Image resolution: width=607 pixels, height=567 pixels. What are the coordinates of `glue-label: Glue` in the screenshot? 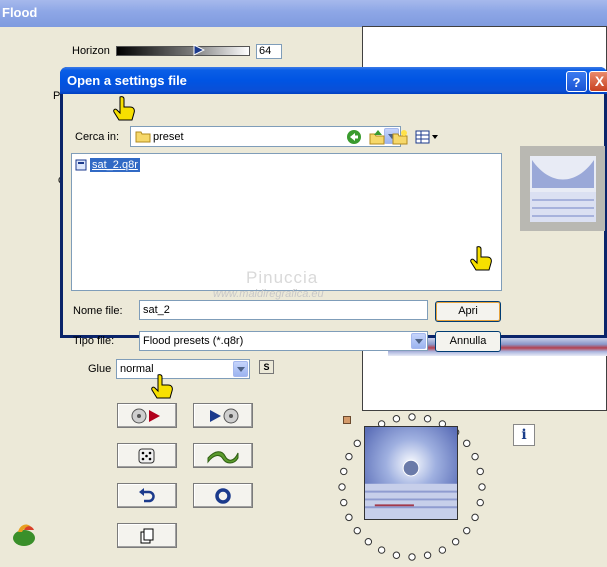 It's located at (100, 369).